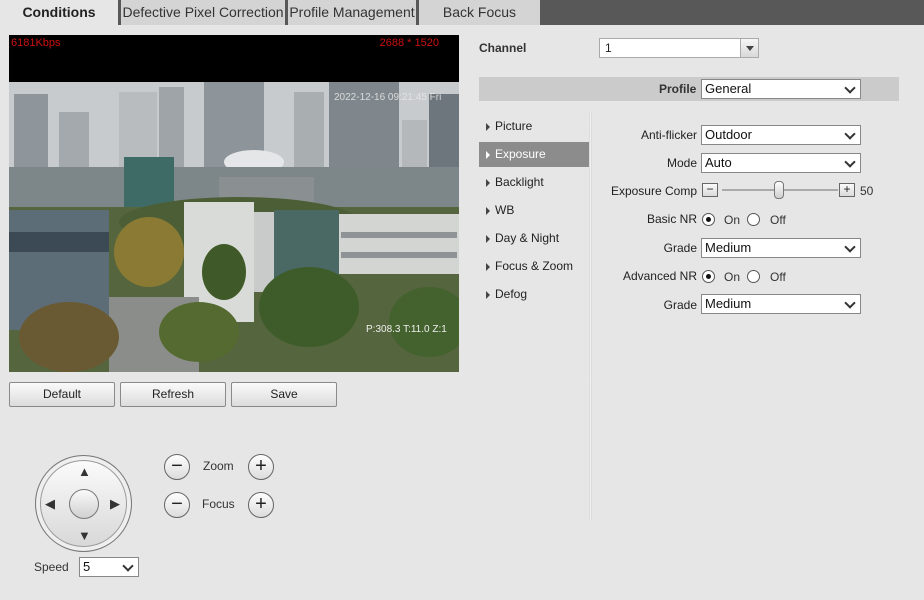  I want to click on menu-item-exposure: Exposure, so click(534, 154).